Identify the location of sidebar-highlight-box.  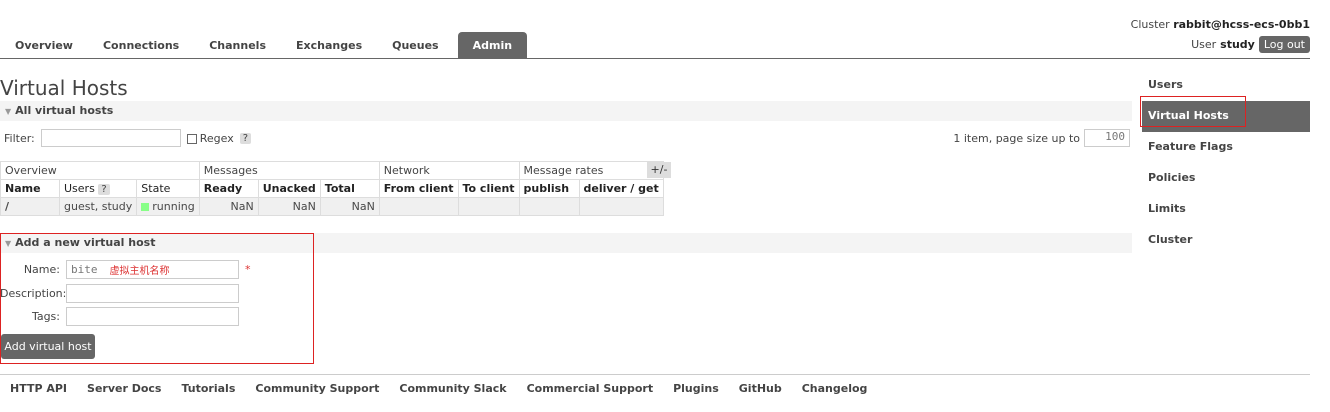
(1193, 111).